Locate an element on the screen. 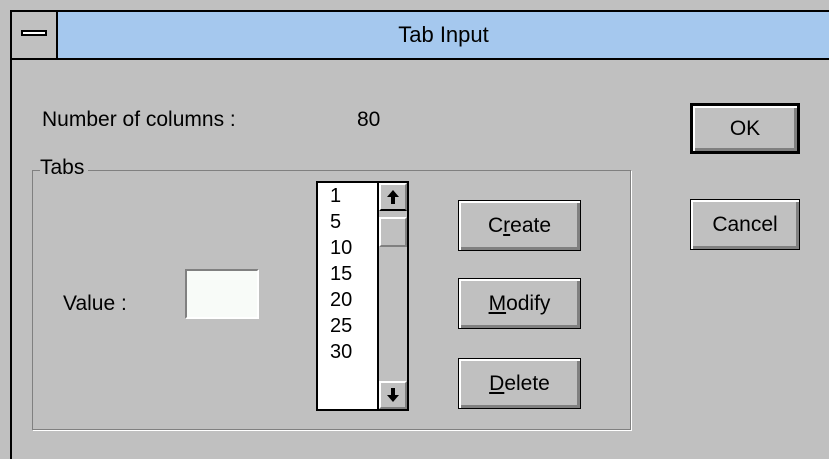  tabs-list: 1 5 10 15 20 25 30 is located at coordinates (346, 296).